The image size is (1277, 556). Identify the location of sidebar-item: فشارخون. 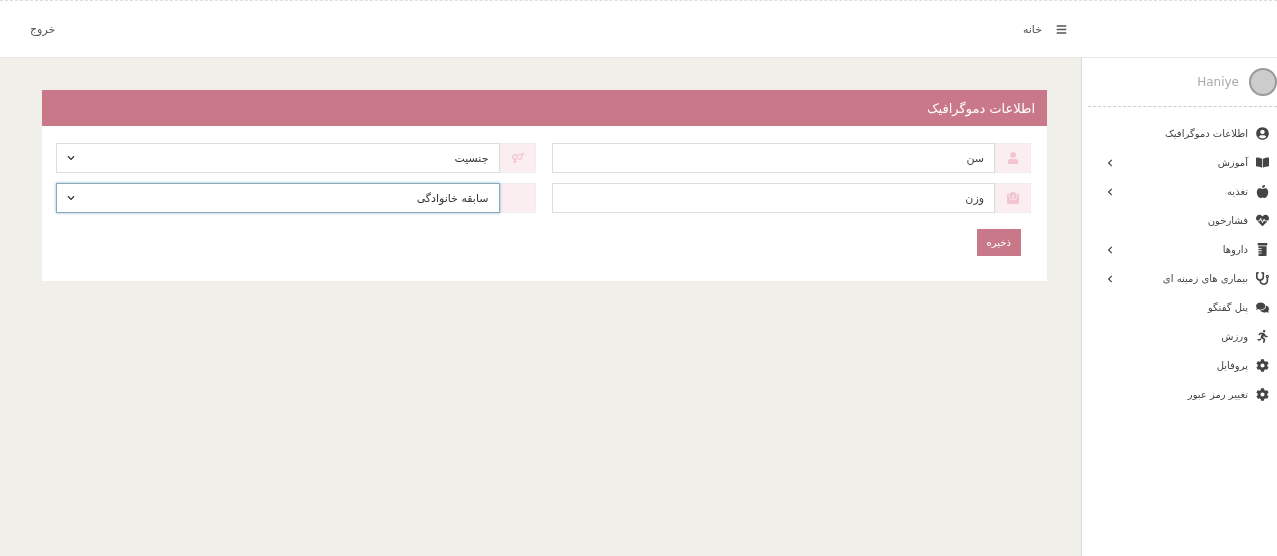
(1179, 220).